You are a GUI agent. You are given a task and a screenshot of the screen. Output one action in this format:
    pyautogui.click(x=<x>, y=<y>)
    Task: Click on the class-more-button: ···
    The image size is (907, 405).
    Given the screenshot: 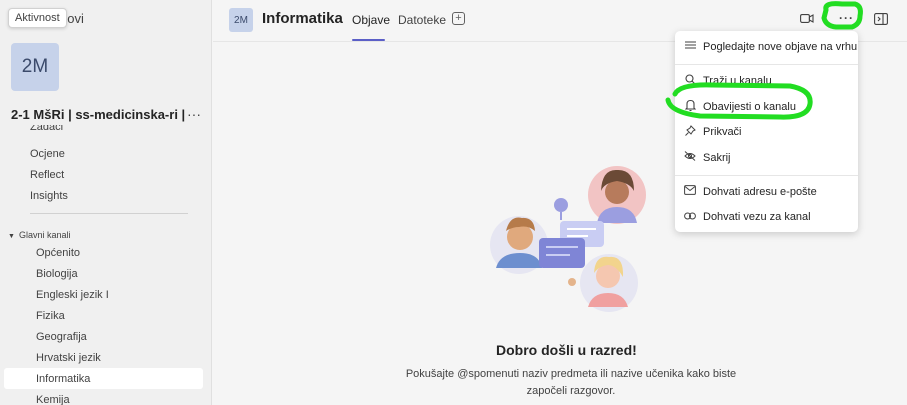 What is the action you would take?
    pyautogui.click(x=194, y=114)
    